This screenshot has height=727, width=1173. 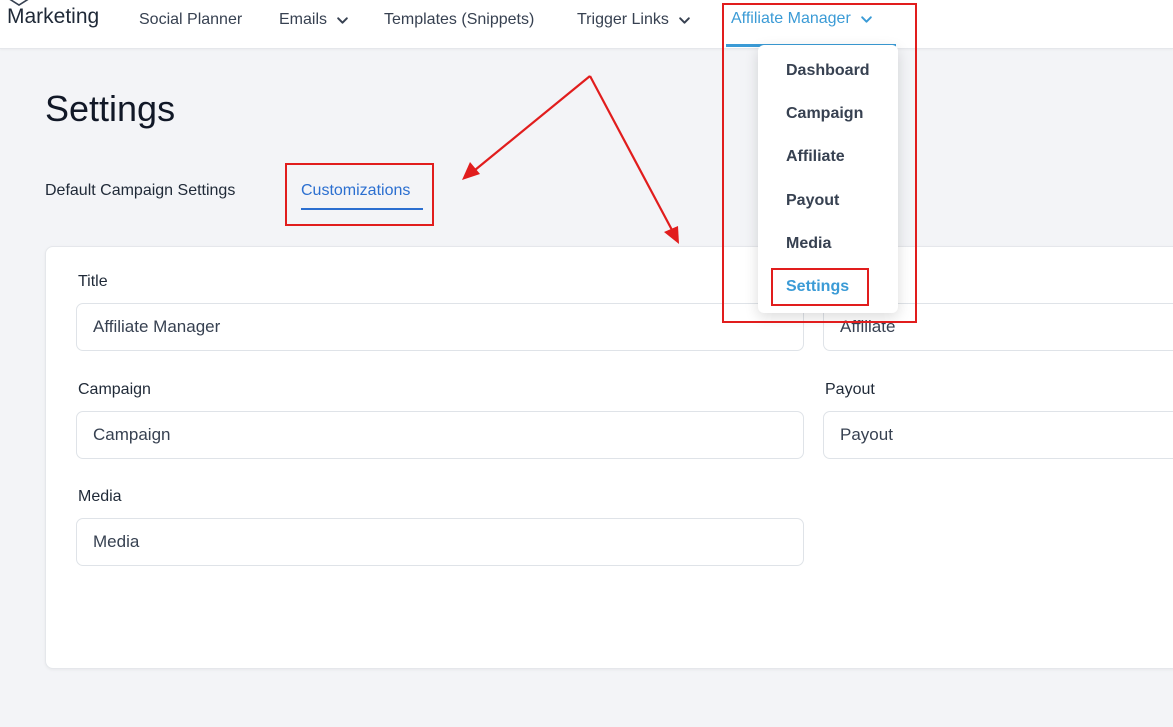 I want to click on tab-active-indicator, so click(x=362, y=209).